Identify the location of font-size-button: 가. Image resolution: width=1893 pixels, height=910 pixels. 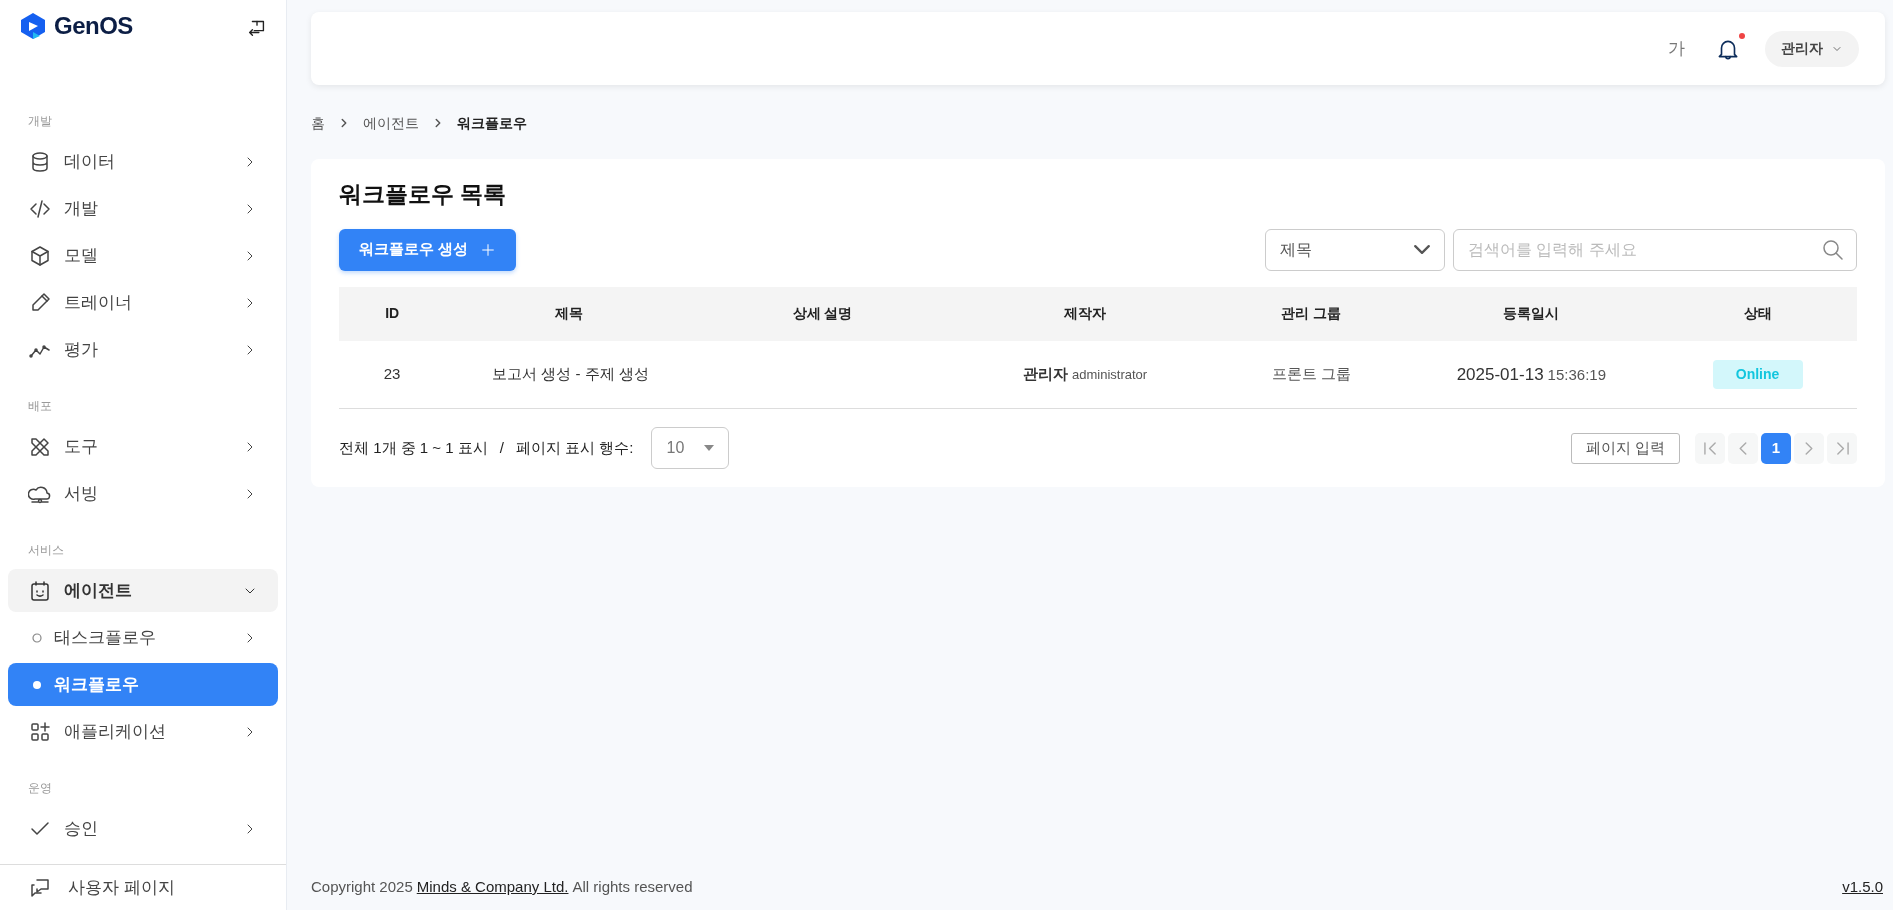
(1676, 48).